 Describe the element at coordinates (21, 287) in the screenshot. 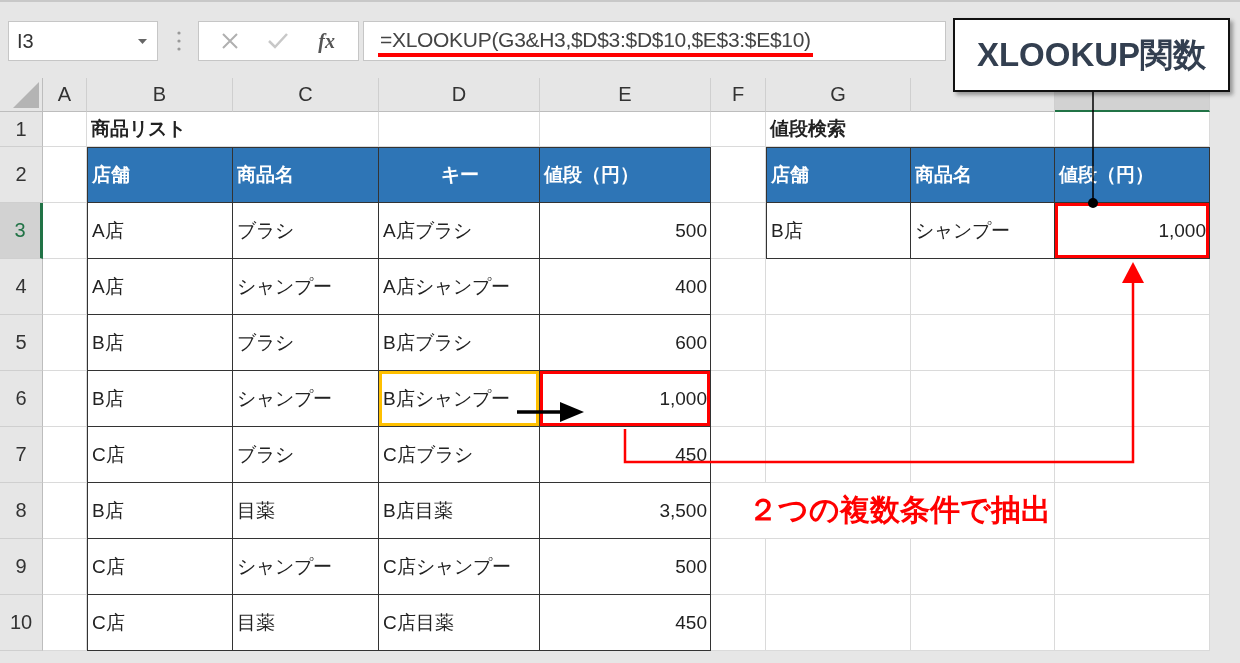

I see `row-header: 4` at that location.